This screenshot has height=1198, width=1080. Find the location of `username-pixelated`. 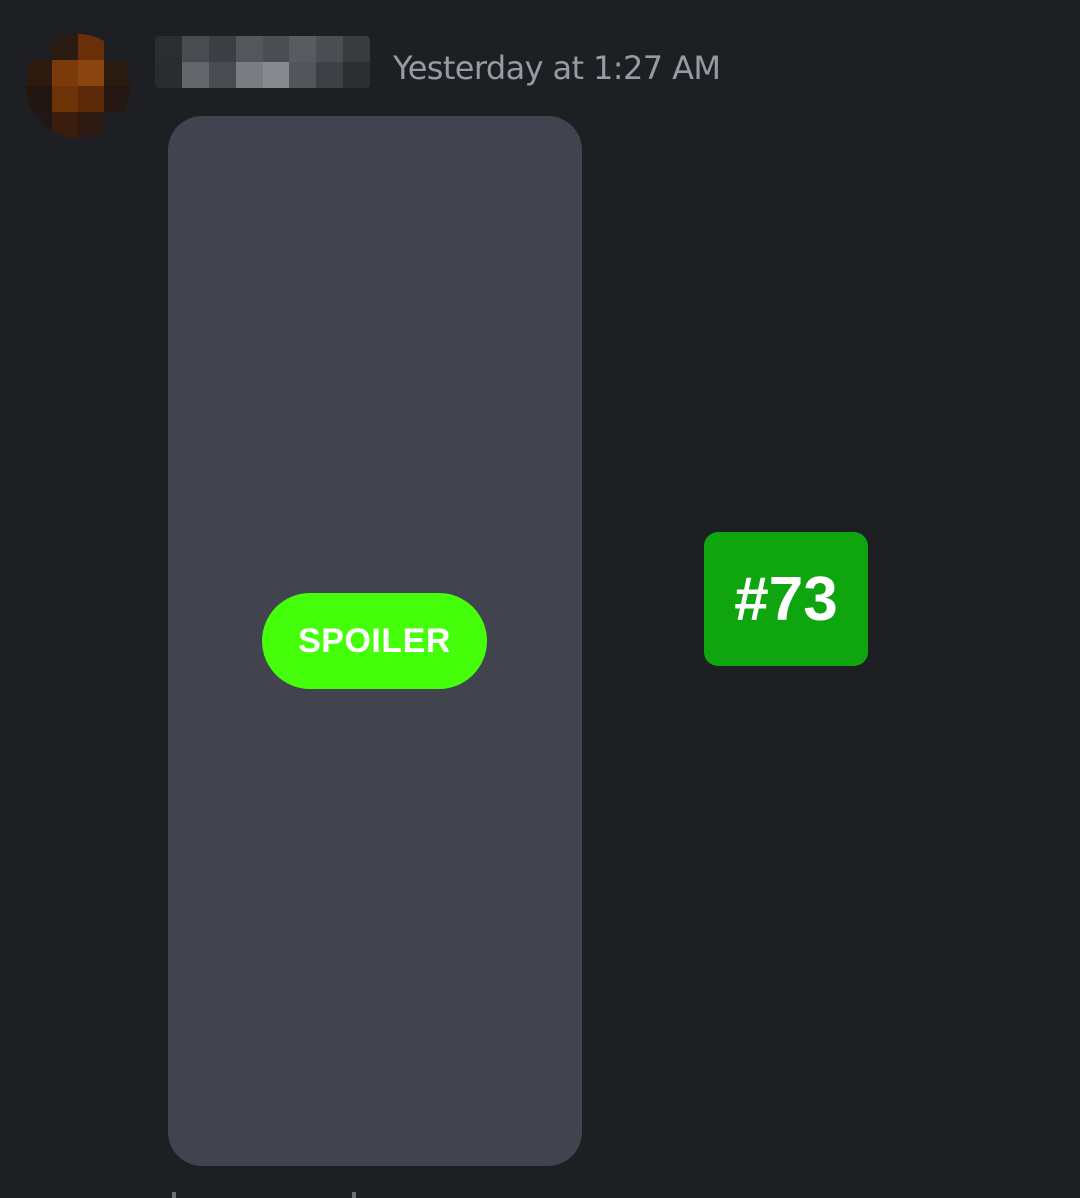

username-pixelated is located at coordinates (262, 62).